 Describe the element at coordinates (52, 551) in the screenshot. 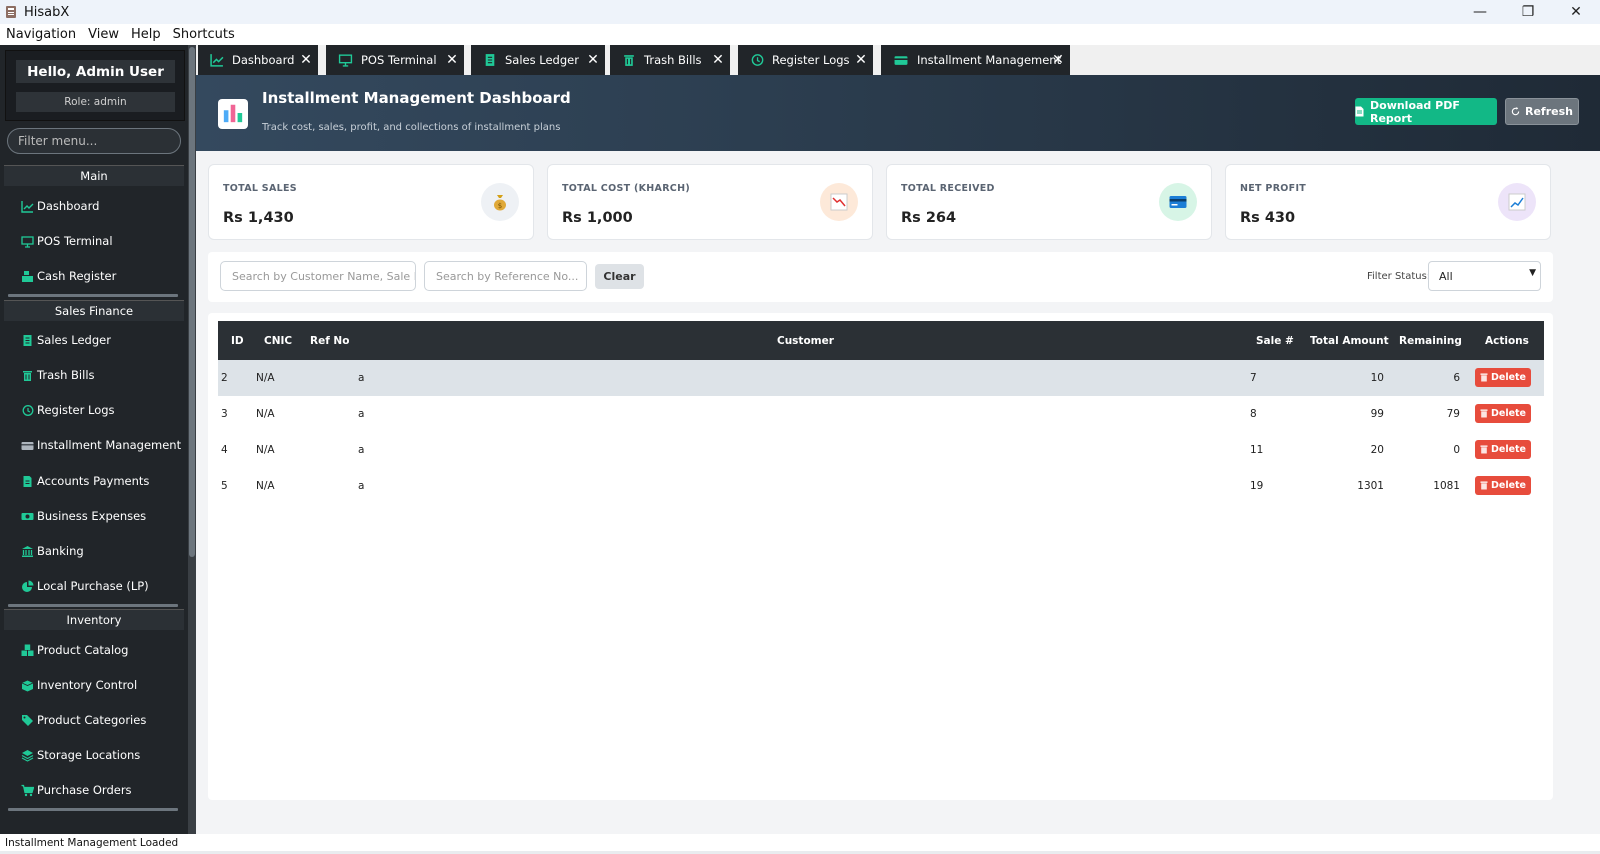

I see `sidebar-item-banking: Banking` at that location.